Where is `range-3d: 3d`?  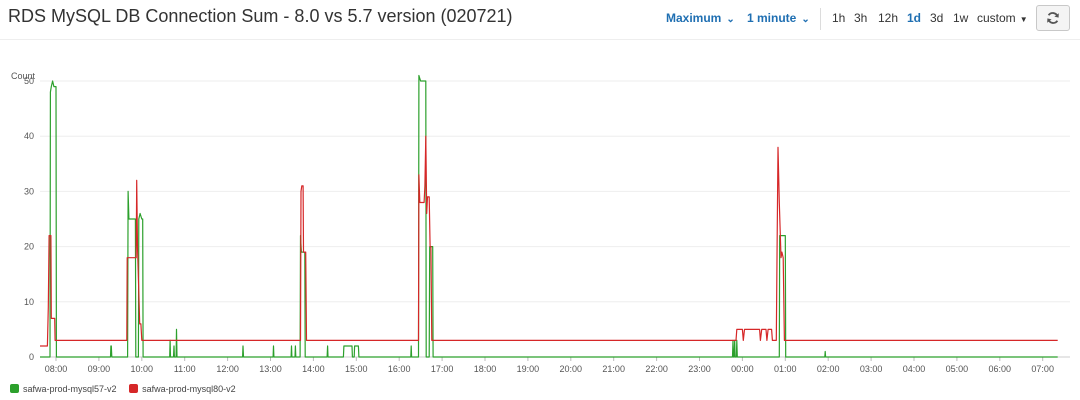 range-3d: 3d is located at coordinates (936, 18).